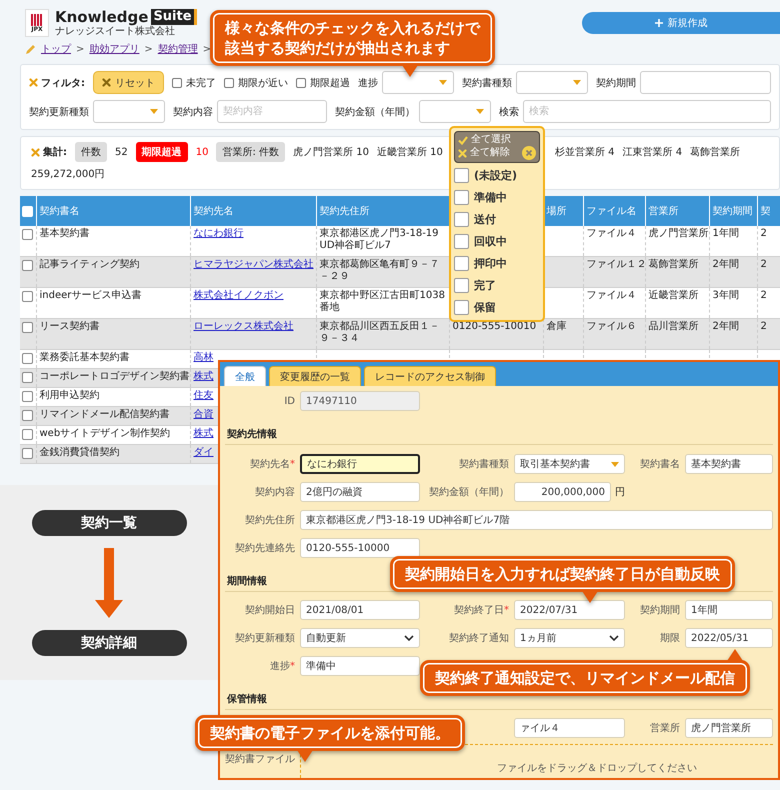  I want to click on input-field: 虎ノ門営業所, so click(729, 728).